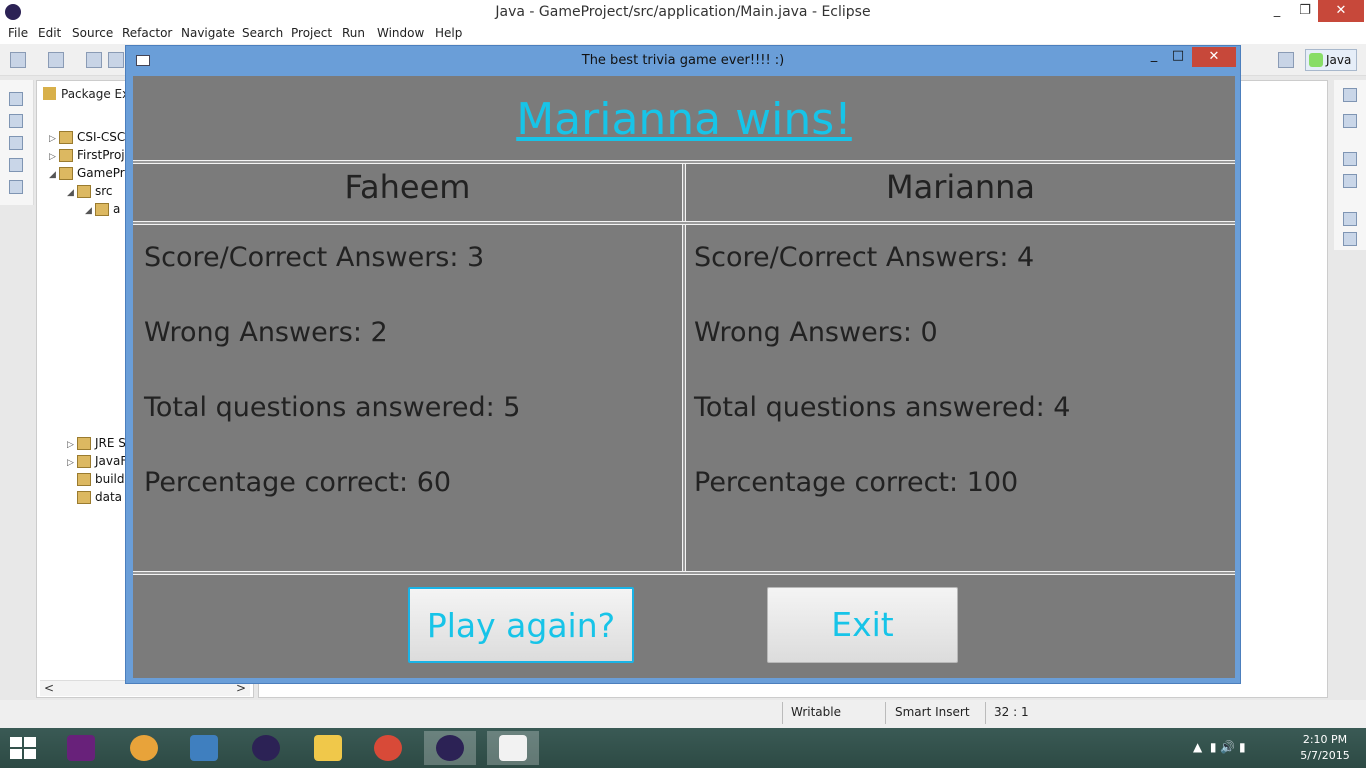 The image size is (1366, 768). What do you see at coordinates (16, 121) in the screenshot?
I see `problems-icon` at bounding box center [16, 121].